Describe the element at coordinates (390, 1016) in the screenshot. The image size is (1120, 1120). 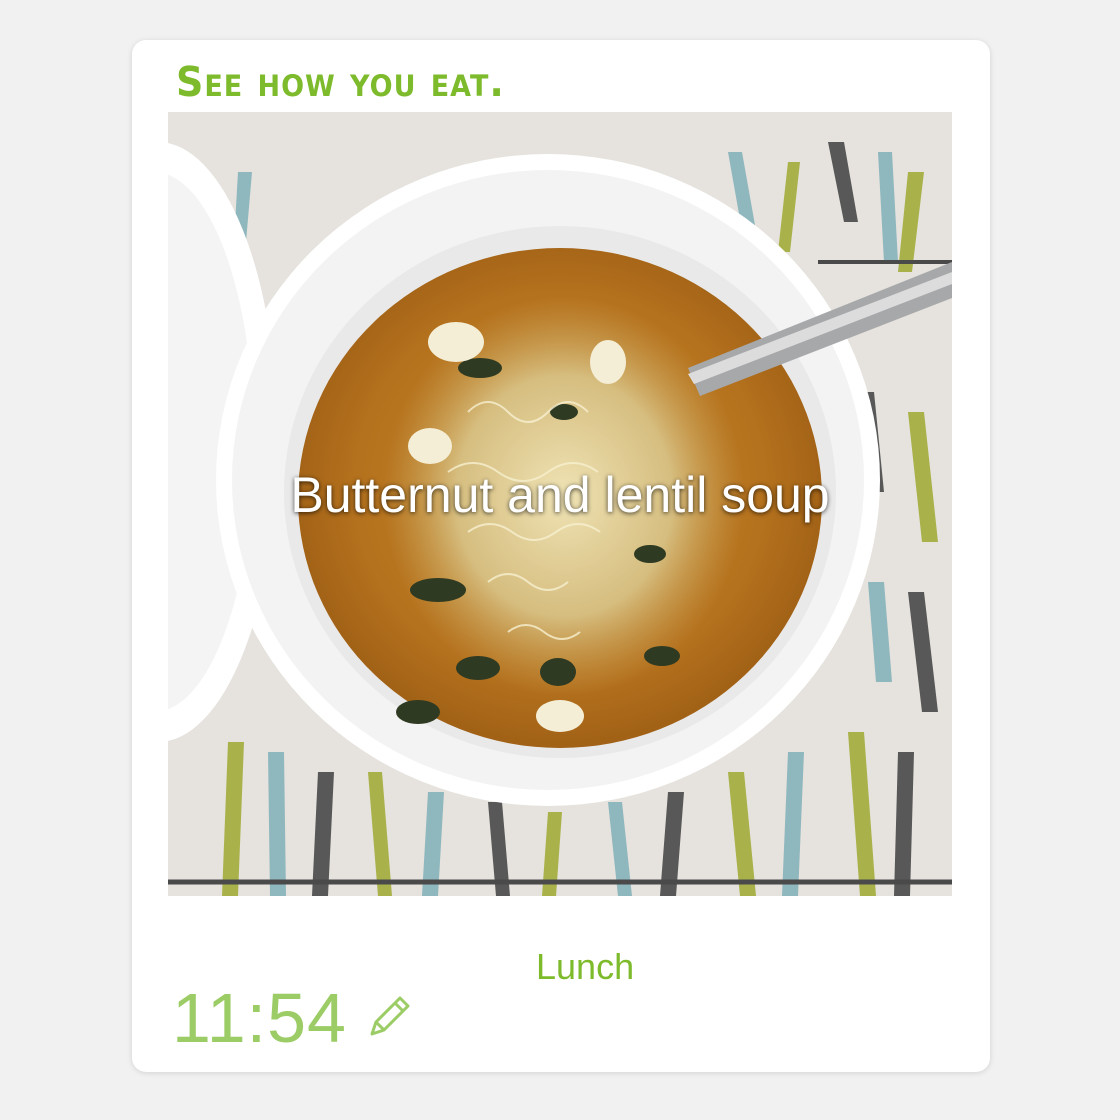
I see `pencil-icon` at that location.